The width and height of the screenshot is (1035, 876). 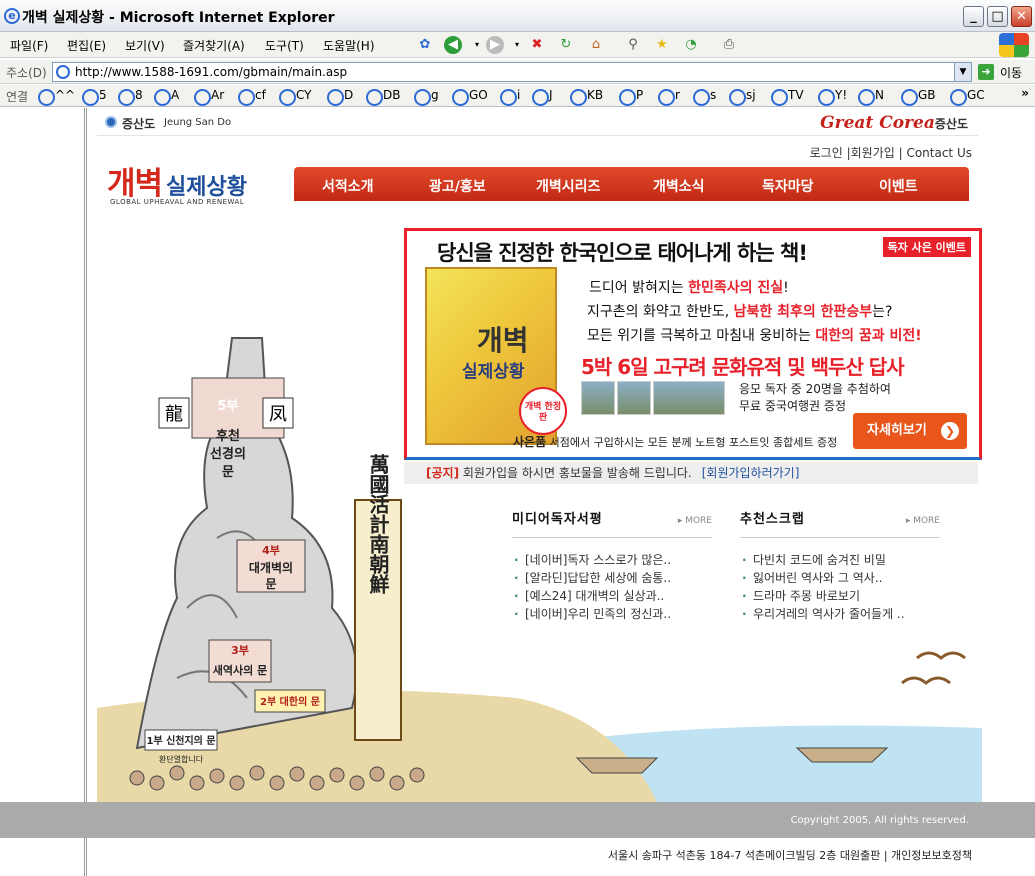 What do you see at coordinates (704, 97) in the screenshot?
I see `link-item: s` at bounding box center [704, 97].